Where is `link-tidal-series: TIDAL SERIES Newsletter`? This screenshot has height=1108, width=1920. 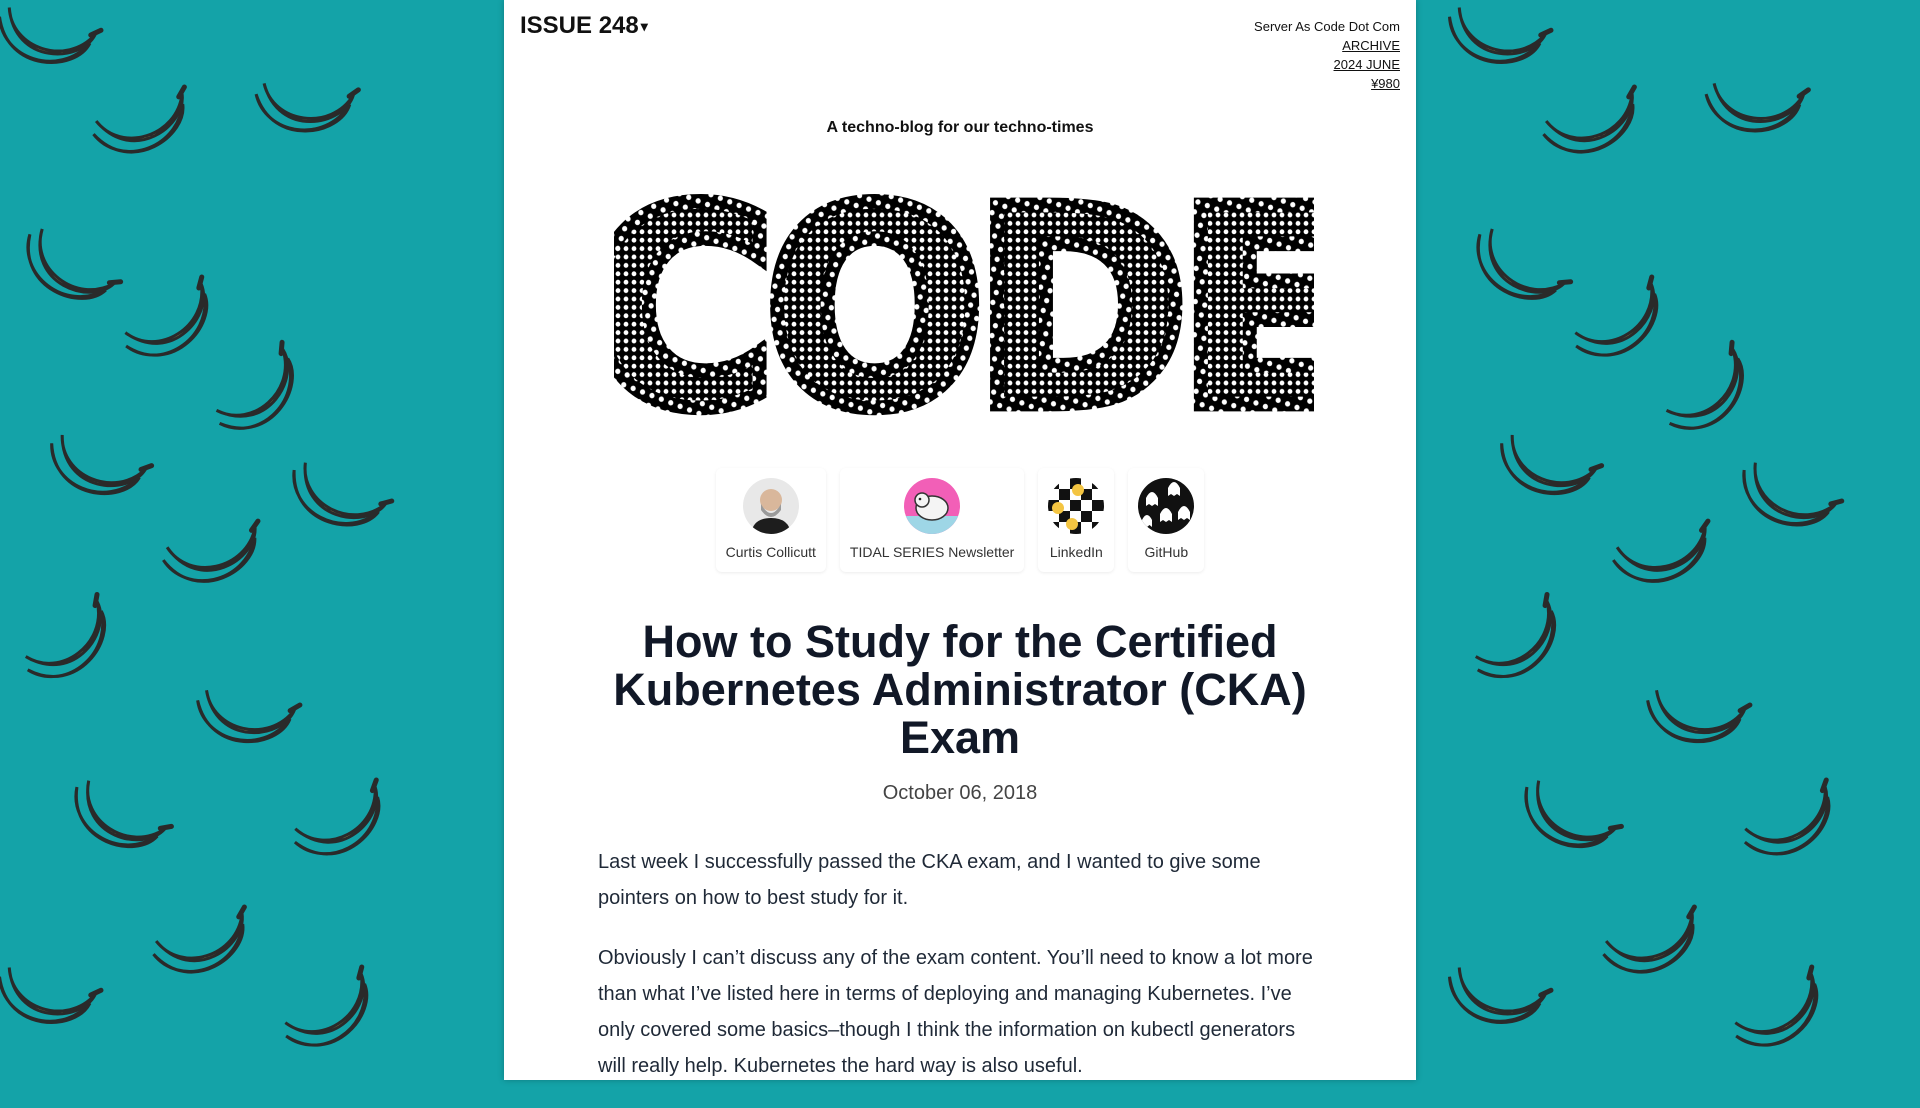
link-tidal-series: TIDAL SERIES Newsletter is located at coordinates (932, 520).